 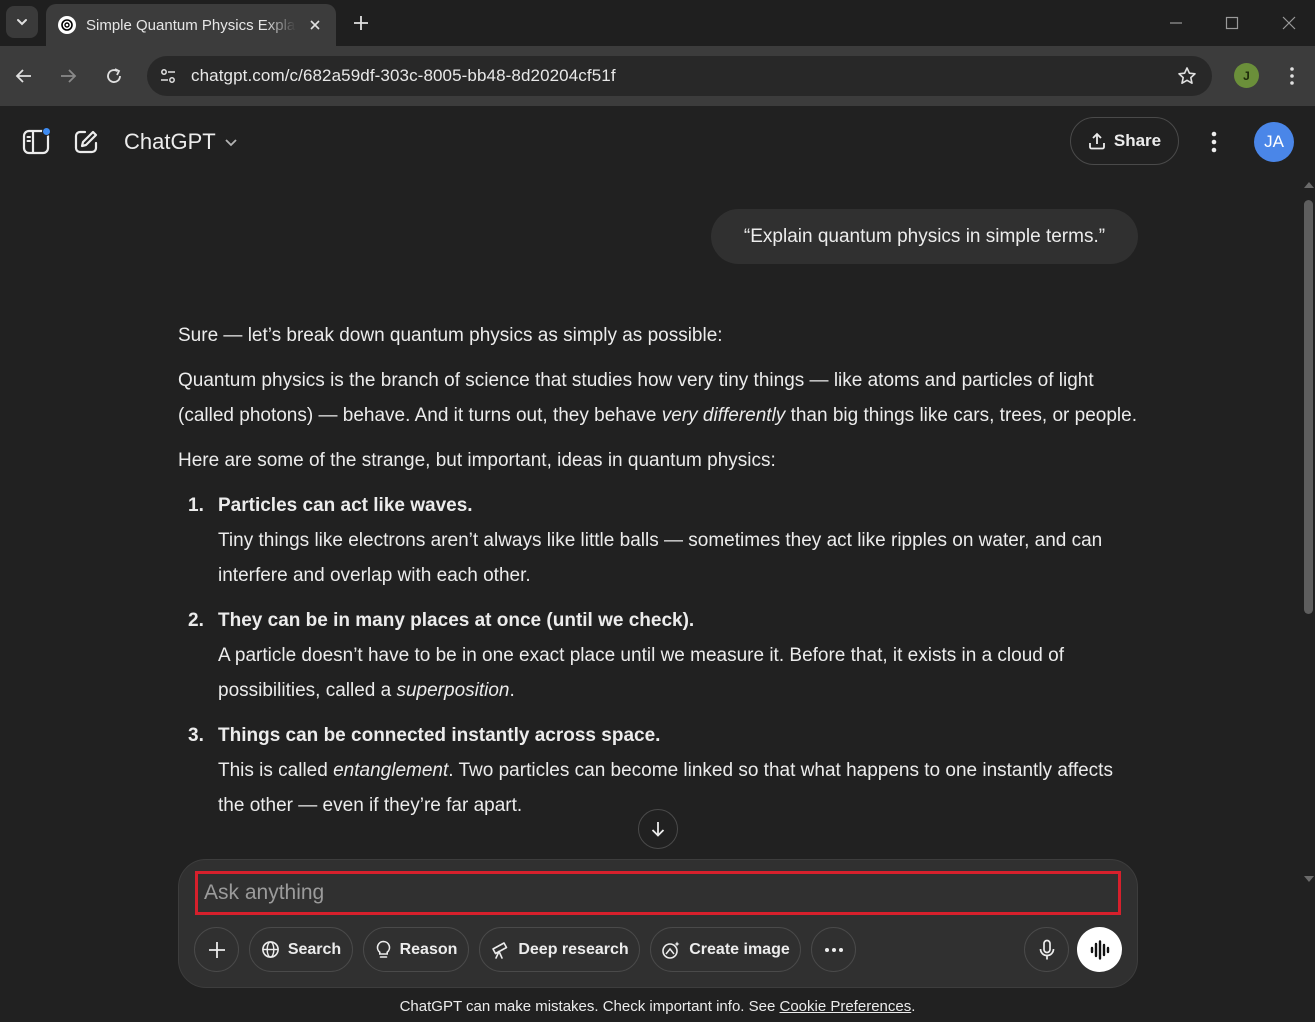 I want to click on image-sparkle-icon, so click(x=671, y=950).